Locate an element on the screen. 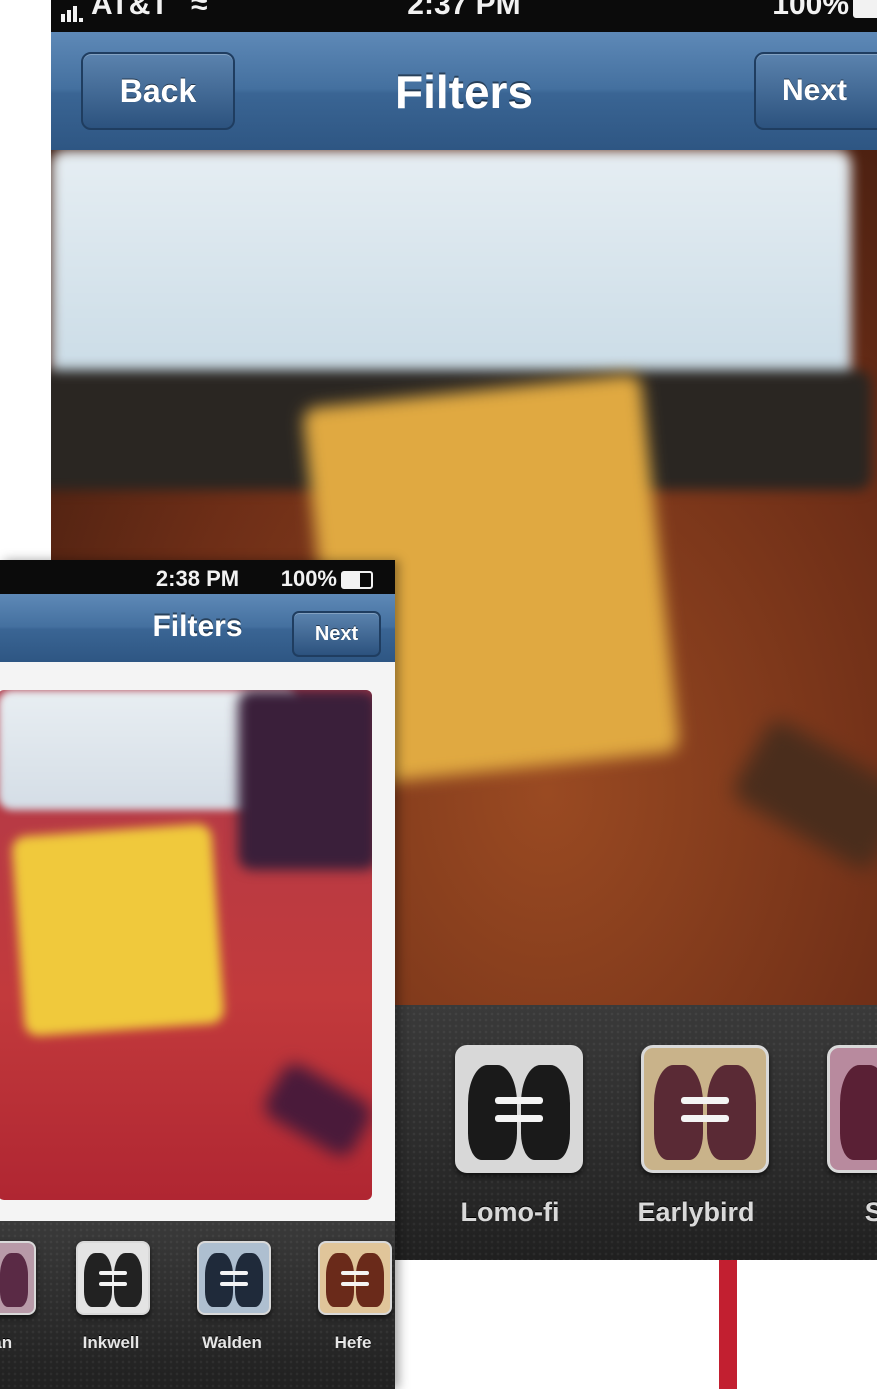 This screenshot has height=1389, width=877. filter-label-partial: nan is located at coordinates (6, 1342).